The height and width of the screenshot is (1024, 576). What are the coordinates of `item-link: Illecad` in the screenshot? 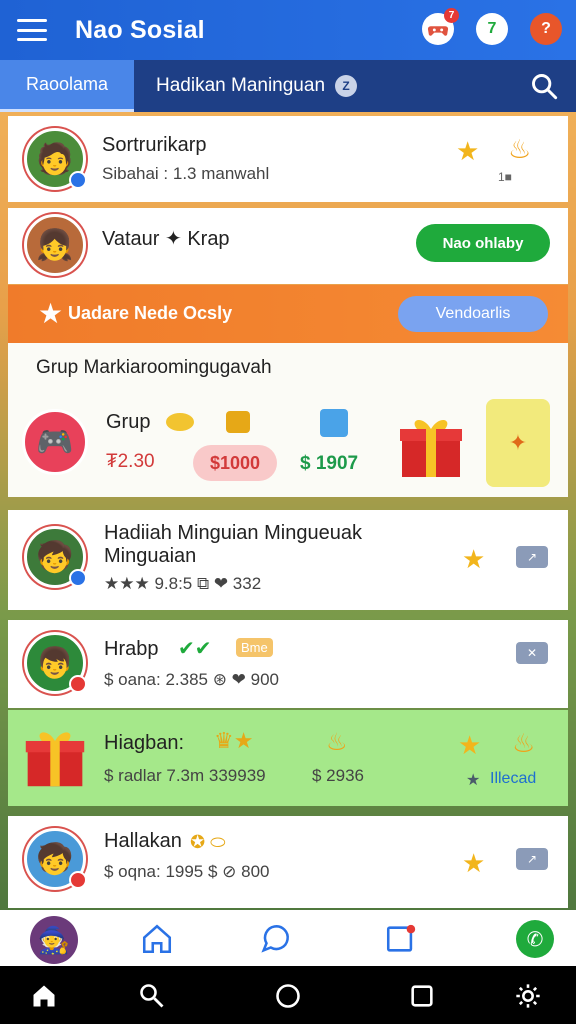 It's located at (513, 779).